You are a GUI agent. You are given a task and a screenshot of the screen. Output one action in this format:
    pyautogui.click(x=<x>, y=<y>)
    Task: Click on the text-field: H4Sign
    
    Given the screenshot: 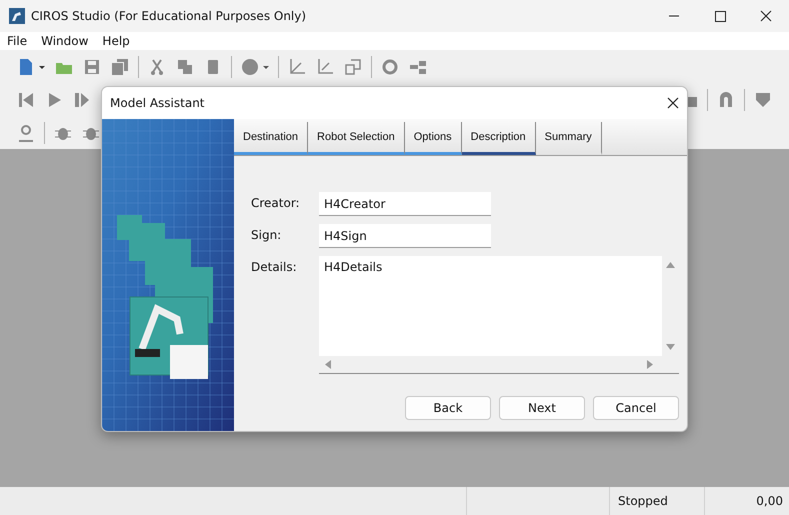 What is the action you would take?
    pyautogui.click(x=405, y=236)
    